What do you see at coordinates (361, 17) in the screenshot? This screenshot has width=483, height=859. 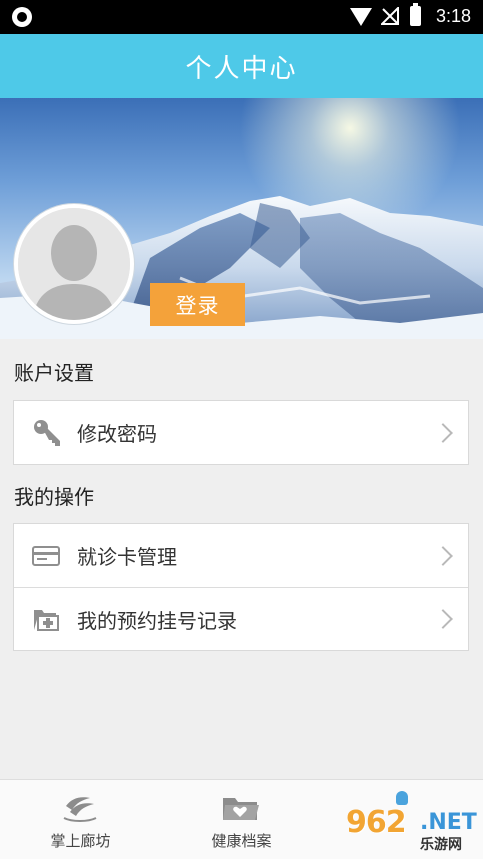 I see `wifi-icon` at bounding box center [361, 17].